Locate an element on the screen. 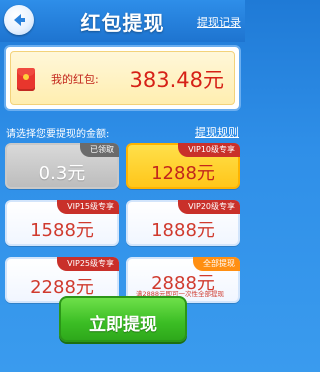 This screenshot has height=372, width=320. balance-panel: 我的红包: 383.48元 is located at coordinates (122, 78).